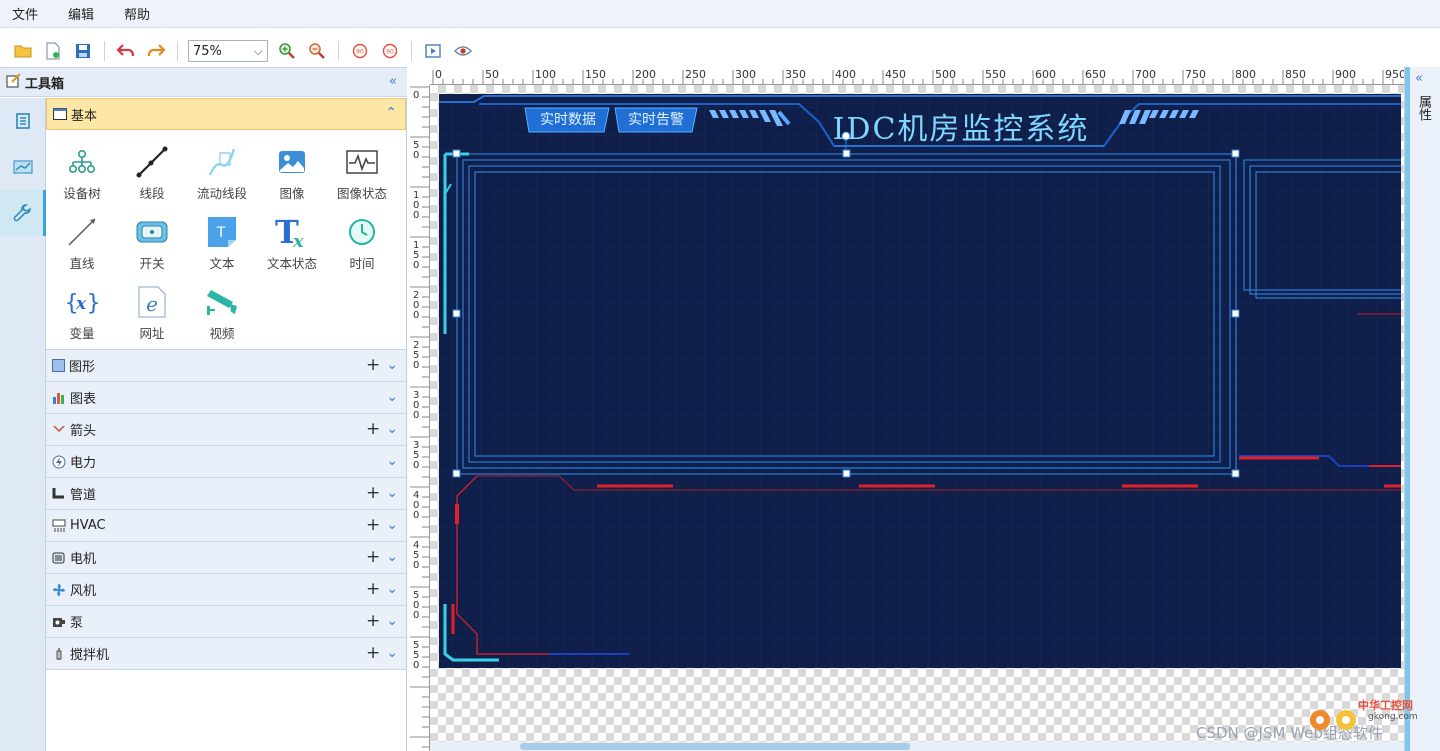  Describe the element at coordinates (25, 13) in the screenshot. I see `menu-file: 文件` at that location.